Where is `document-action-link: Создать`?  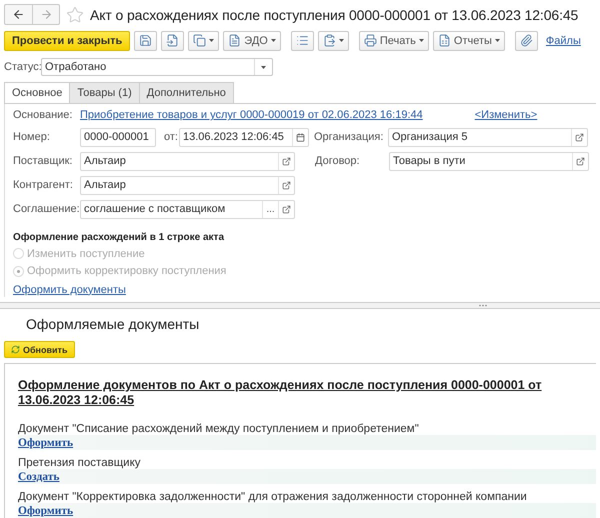
document-action-link: Создать is located at coordinates (39, 476).